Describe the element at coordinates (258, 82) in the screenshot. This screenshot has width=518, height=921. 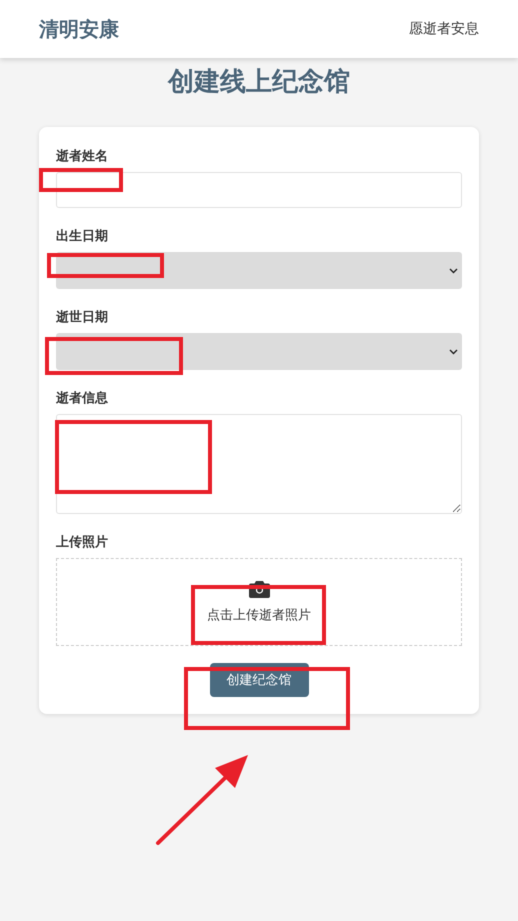
I see `page-title: 创建线上纪念馆` at that location.